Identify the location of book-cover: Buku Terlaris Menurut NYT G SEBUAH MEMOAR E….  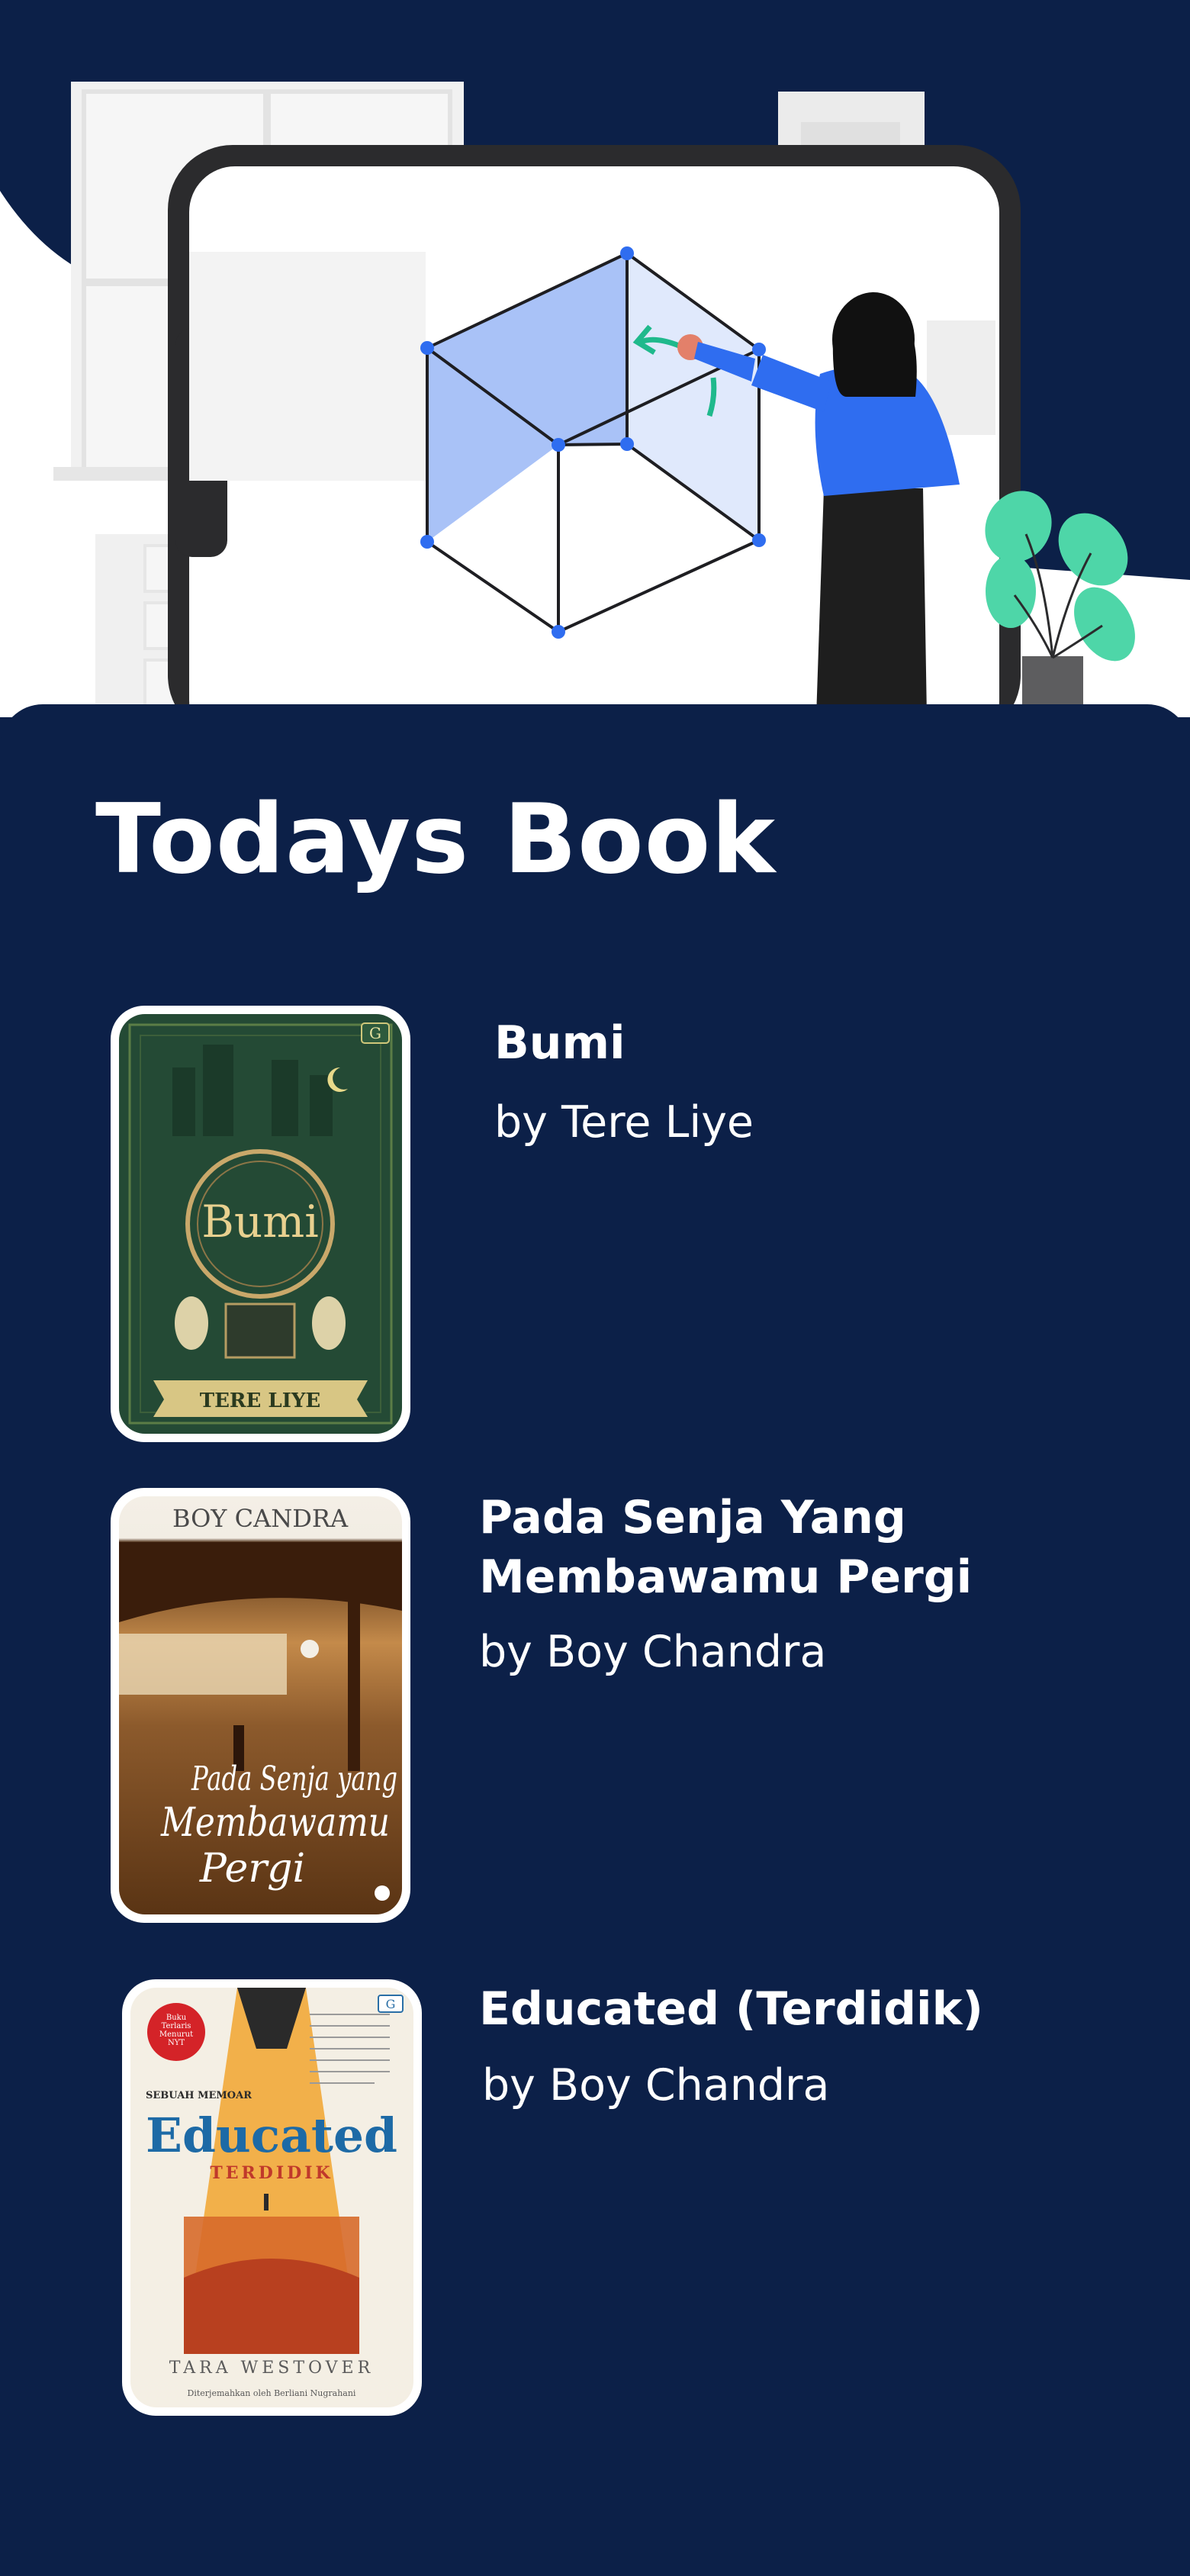
(272, 2197).